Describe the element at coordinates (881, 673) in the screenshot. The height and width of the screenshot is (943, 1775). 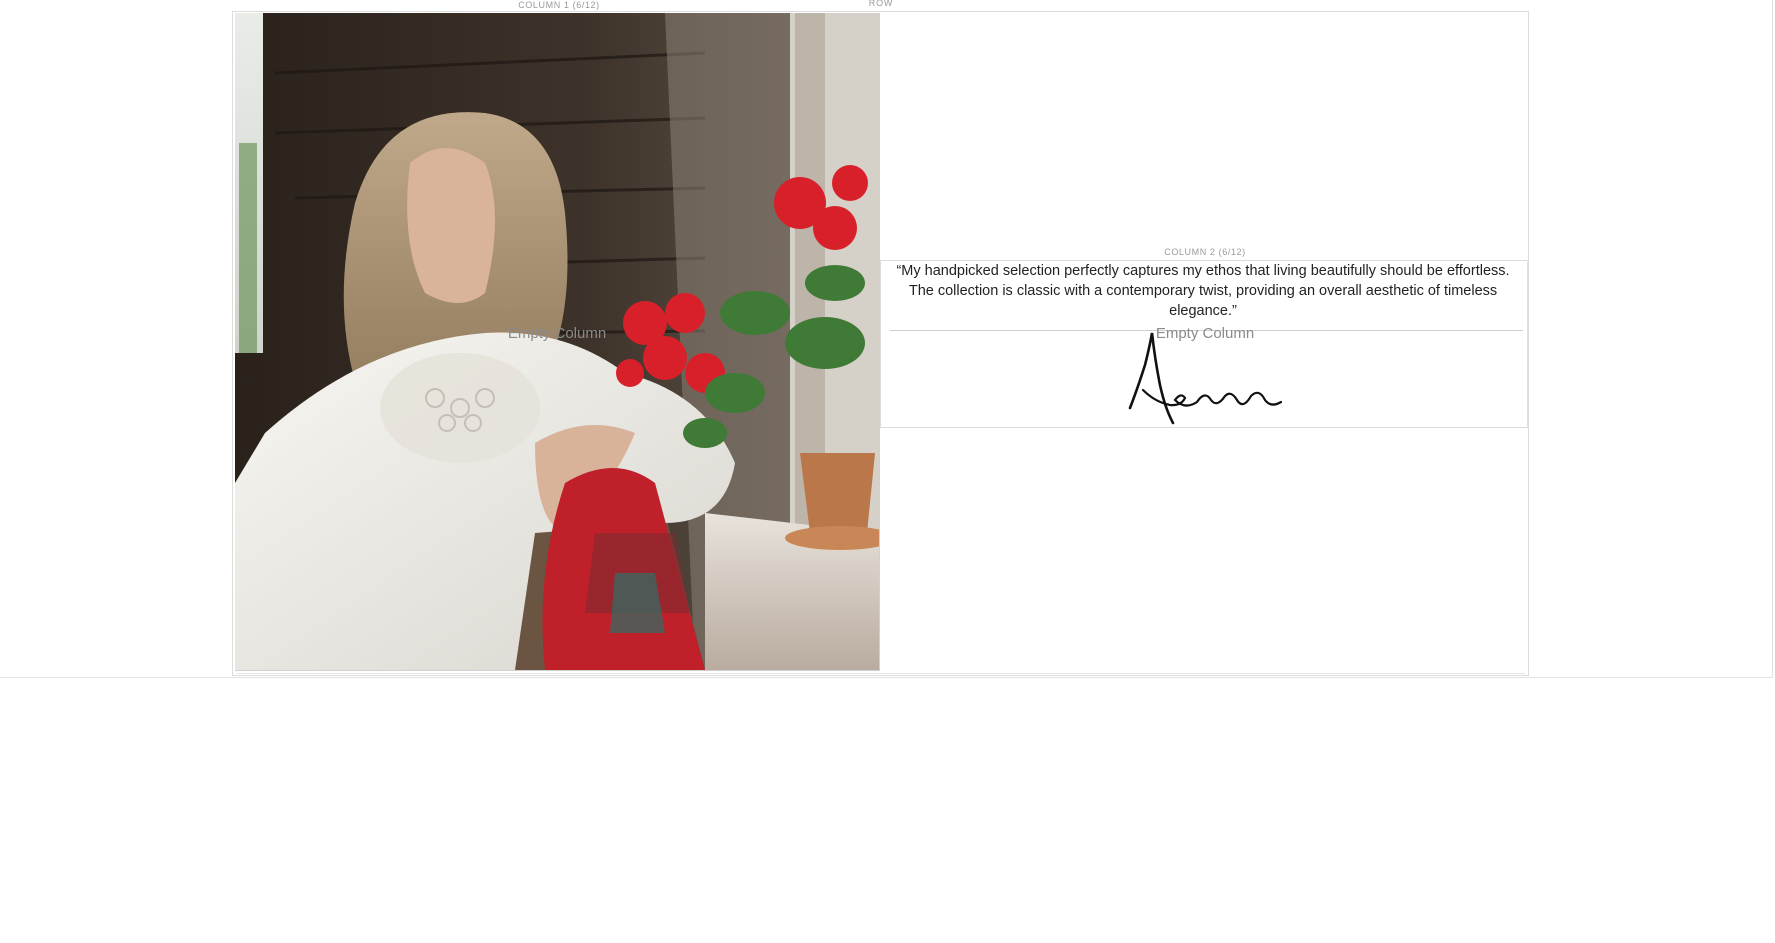
I see `row-inner-divider` at that location.